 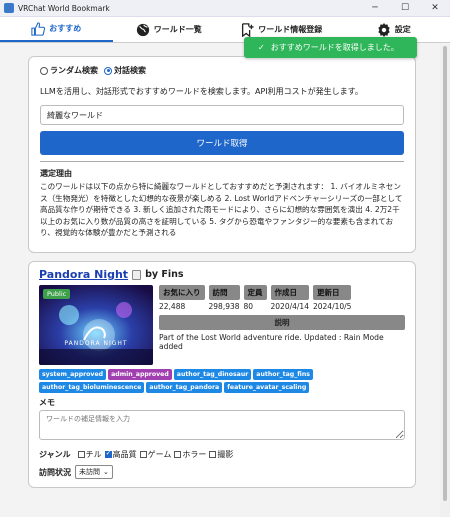 I want to click on checkbox-label: ホラー, so click(x=194, y=454).